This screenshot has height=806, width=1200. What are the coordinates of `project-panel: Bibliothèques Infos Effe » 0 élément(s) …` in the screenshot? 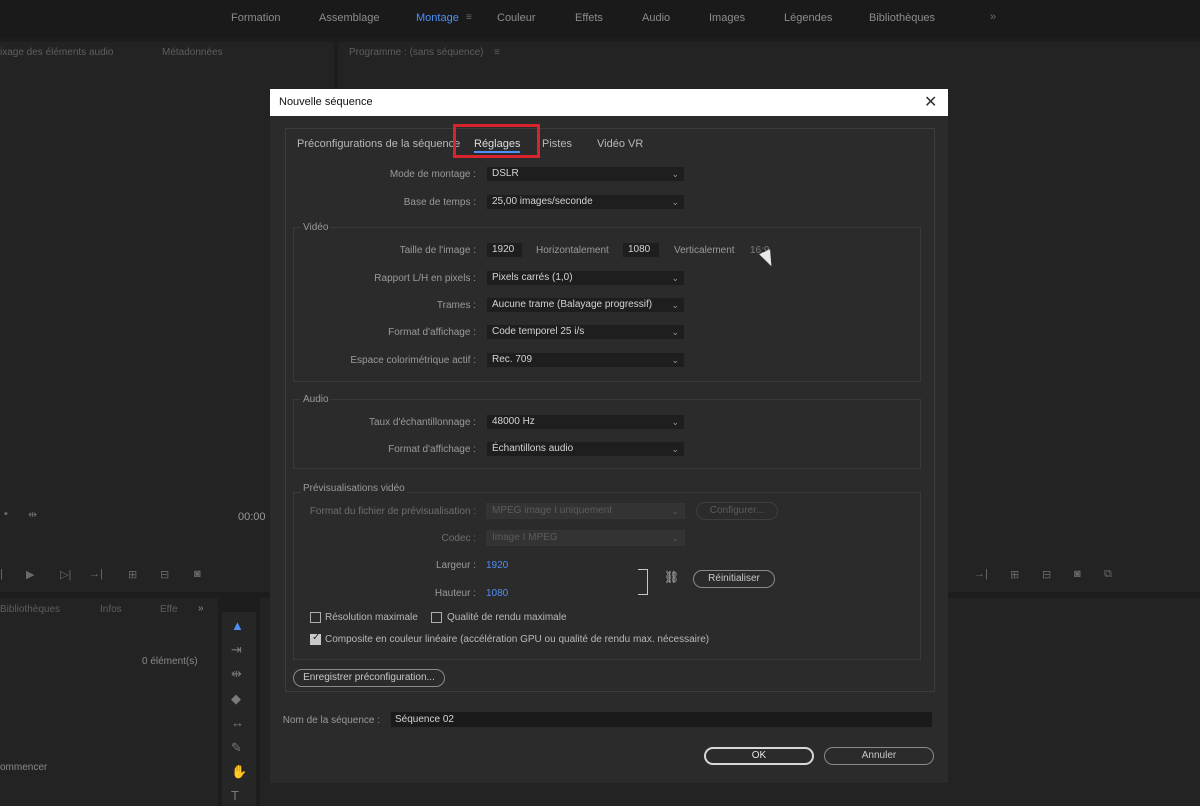 It's located at (109, 702).